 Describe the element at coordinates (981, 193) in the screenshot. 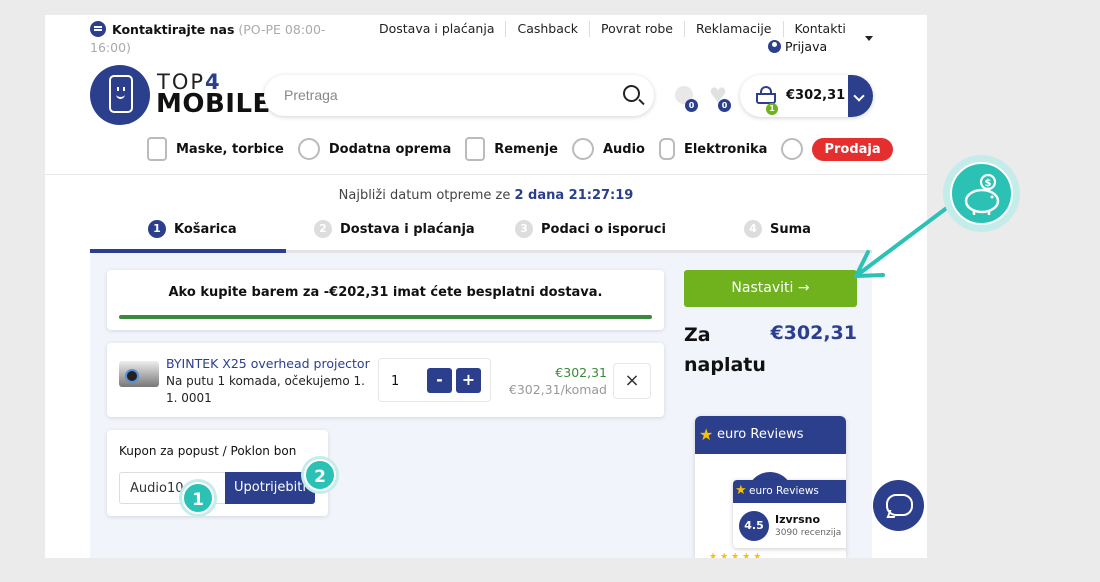

I see `piggy-bank-icon: $` at that location.